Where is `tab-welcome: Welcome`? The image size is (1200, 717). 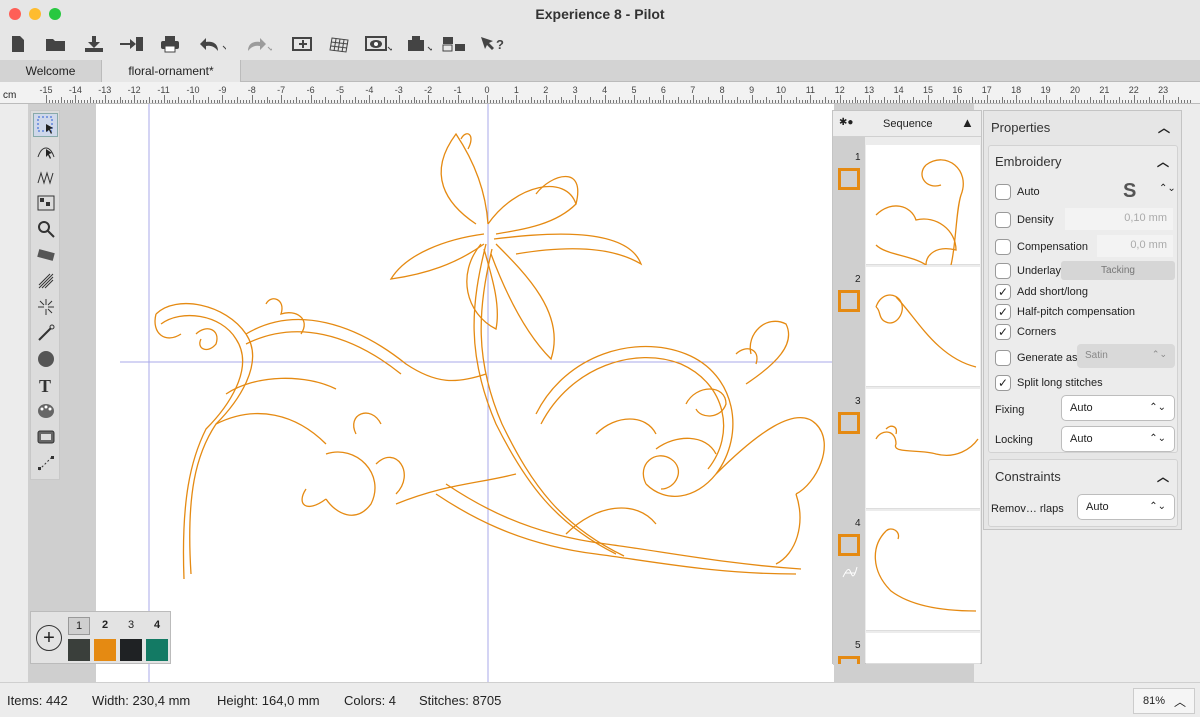 tab-welcome: Welcome is located at coordinates (51, 71).